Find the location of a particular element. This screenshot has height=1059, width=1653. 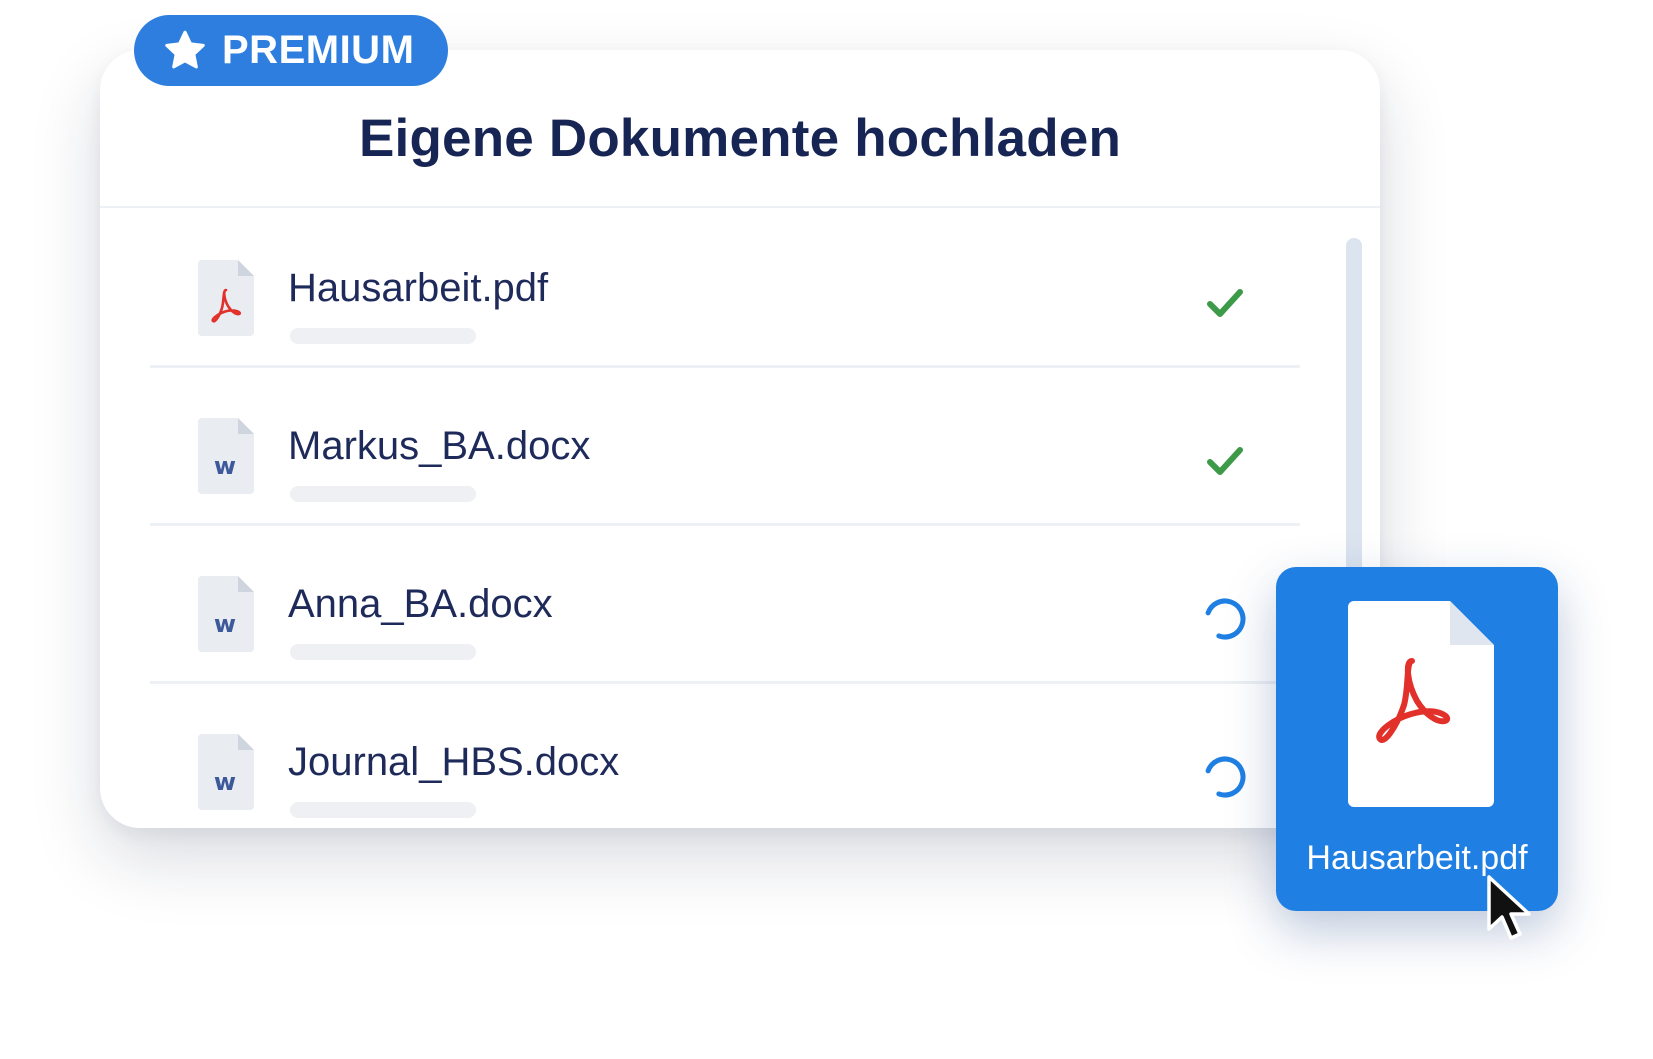

file-row: w Markus_BA.docx is located at coordinates (725, 447).